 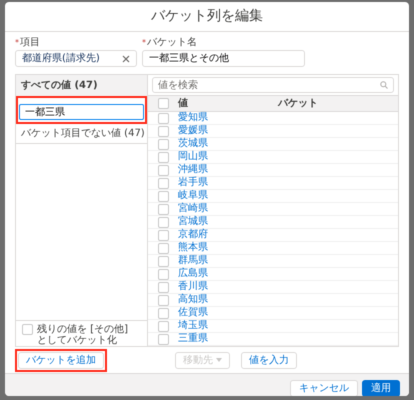 I want to click on bucket-name-input: 一都三県, so click(x=81, y=112).